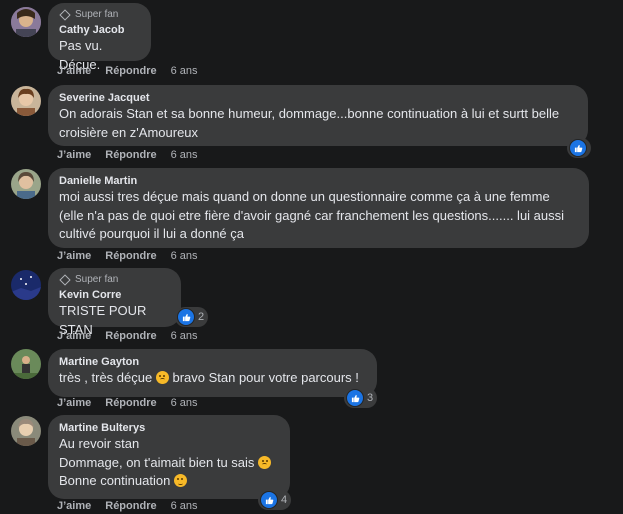  I want to click on reactions-summary: 4, so click(275, 500).